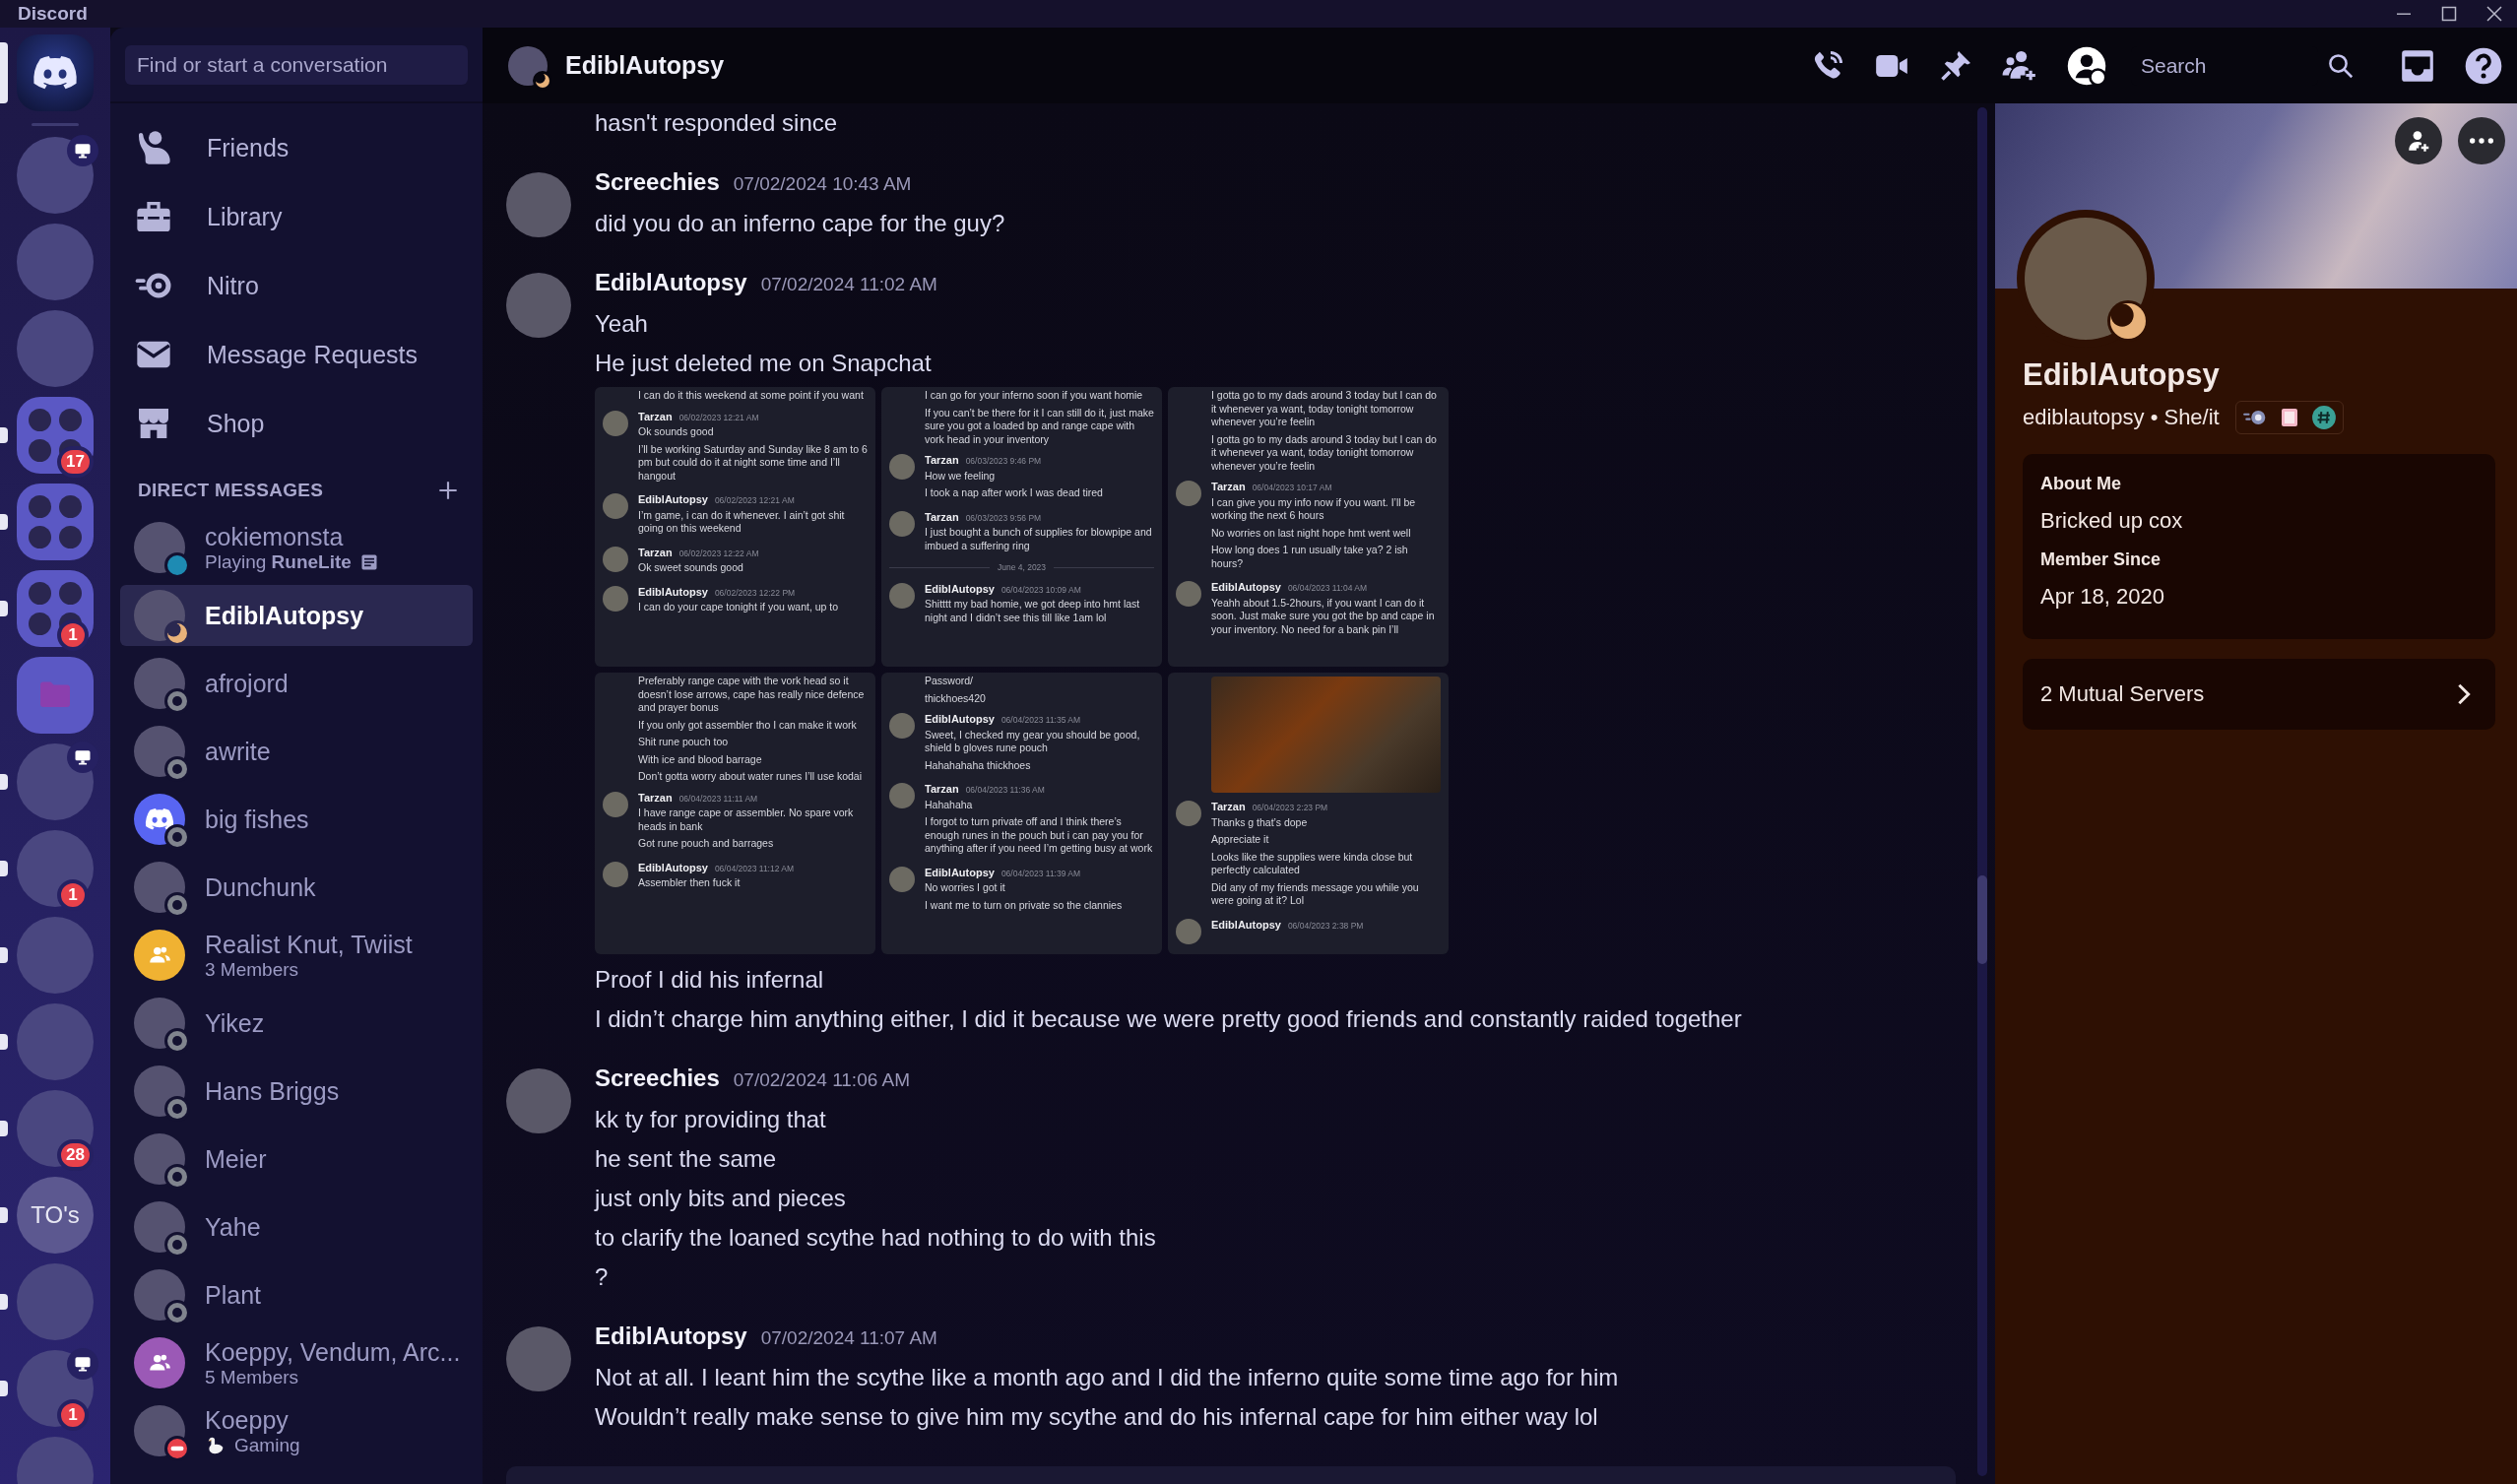 Image resolution: width=2517 pixels, height=1484 pixels. I want to click on message-text: How we feeling, so click(961, 476).